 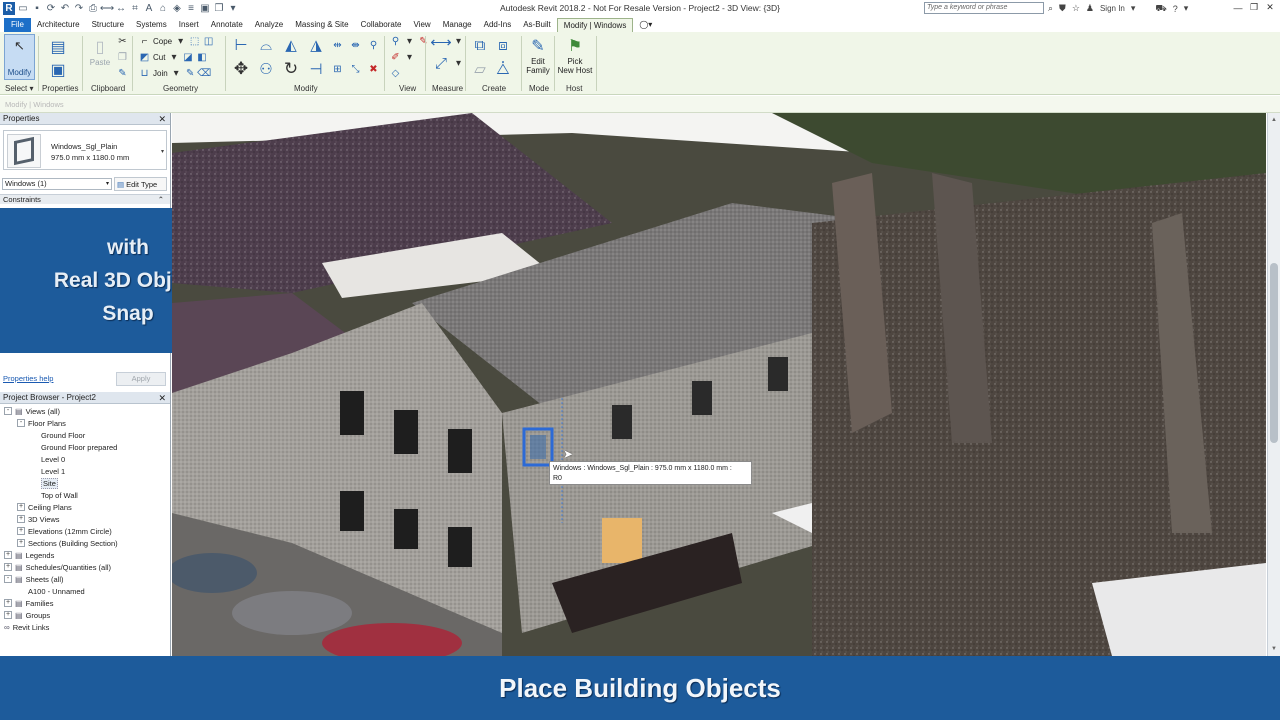 I want to click on move-icon: ✥, so click(x=241, y=68).